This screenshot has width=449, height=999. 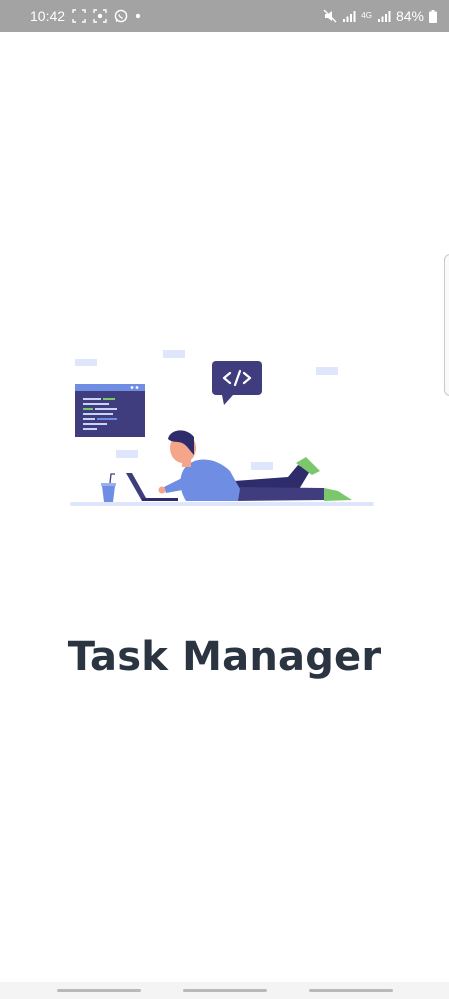 What do you see at coordinates (79, 16) in the screenshot?
I see `screenshot-icon` at bounding box center [79, 16].